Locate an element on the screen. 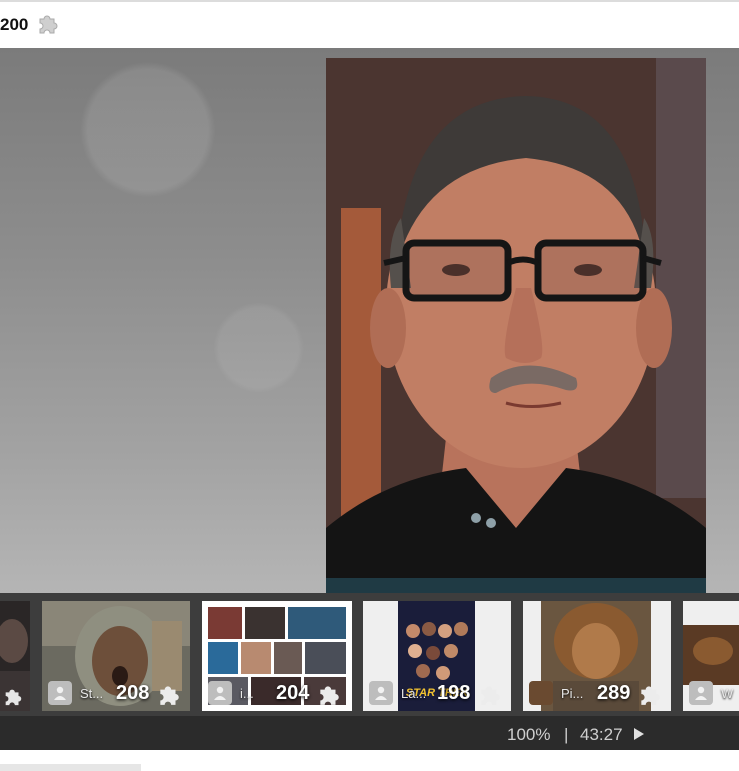 The image size is (739, 771). status-bar: 100% | 43:27 is located at coordinates (369, 733).